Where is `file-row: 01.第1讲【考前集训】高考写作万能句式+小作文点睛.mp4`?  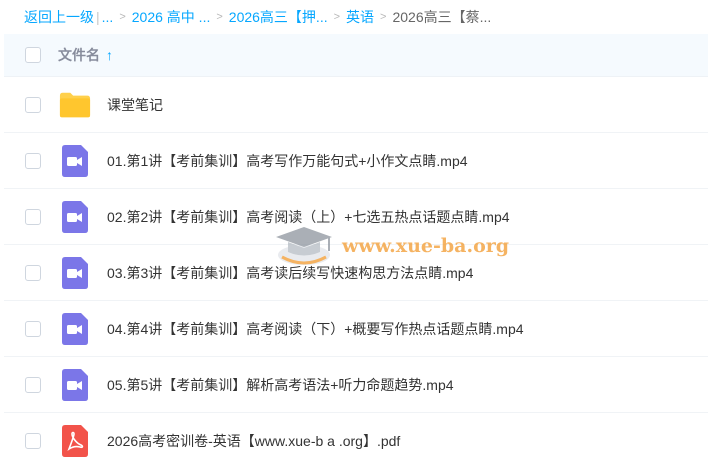
file-row: 01.第1讲【考前集训】高考写作万能句式+小作文点睛.mp4 is located at coordinates (356, 161).